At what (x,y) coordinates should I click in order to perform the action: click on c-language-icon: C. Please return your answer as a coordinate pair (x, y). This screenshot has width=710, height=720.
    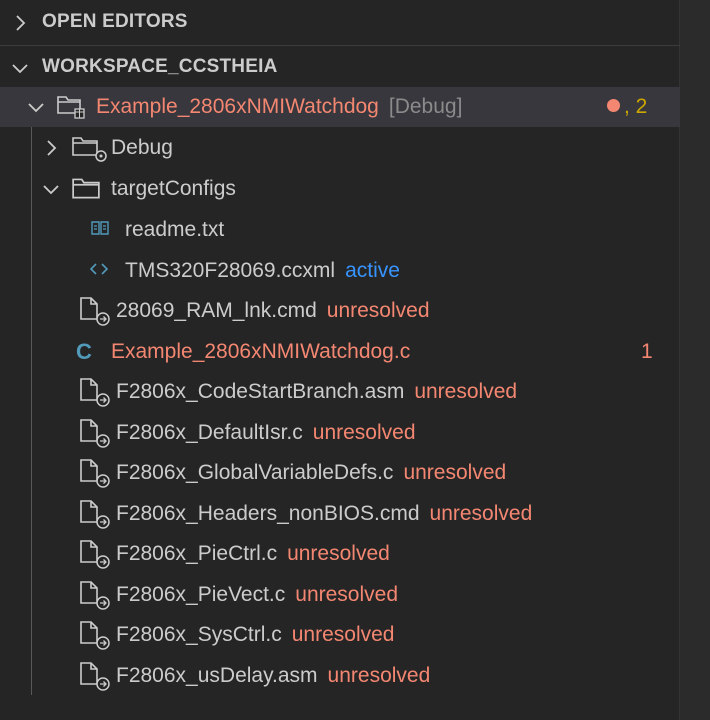
    Looking at the image, I should click on (84, 351).